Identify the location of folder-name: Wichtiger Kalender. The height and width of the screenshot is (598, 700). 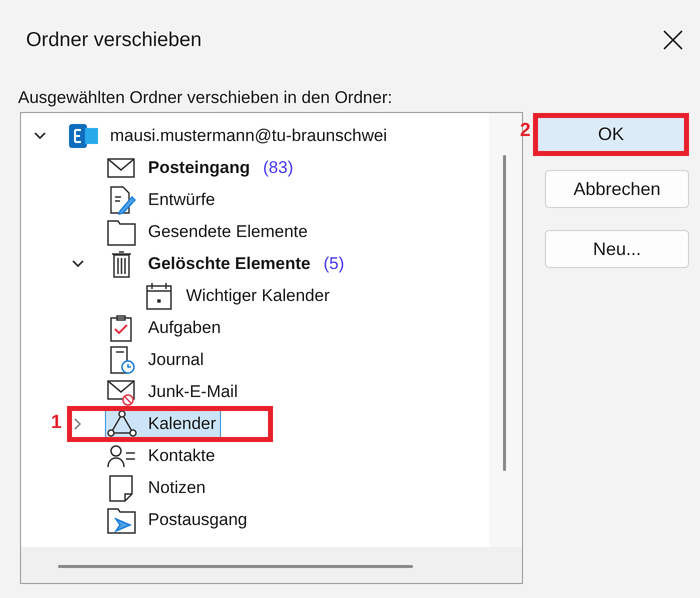
(258, 296).